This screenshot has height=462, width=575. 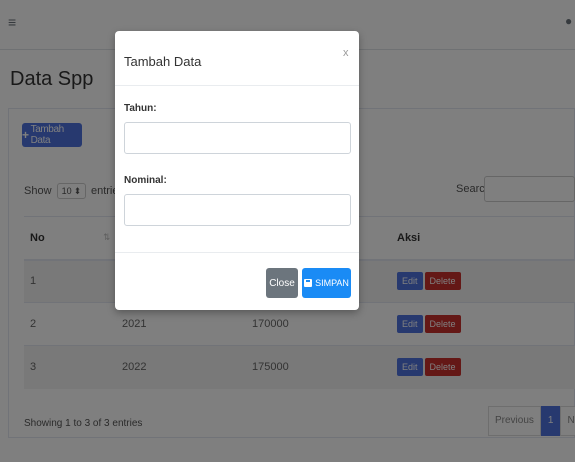 I want to click on save-button: SIMPAN, so click(x=326, y=283).